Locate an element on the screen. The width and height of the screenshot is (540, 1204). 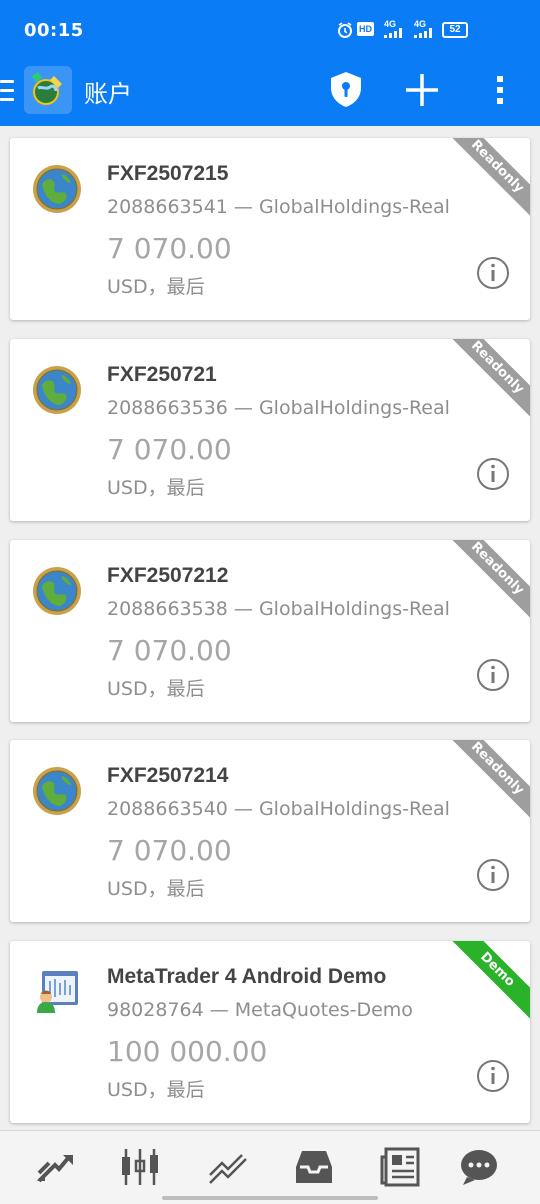
security-button is located at coordinates (346, 90).